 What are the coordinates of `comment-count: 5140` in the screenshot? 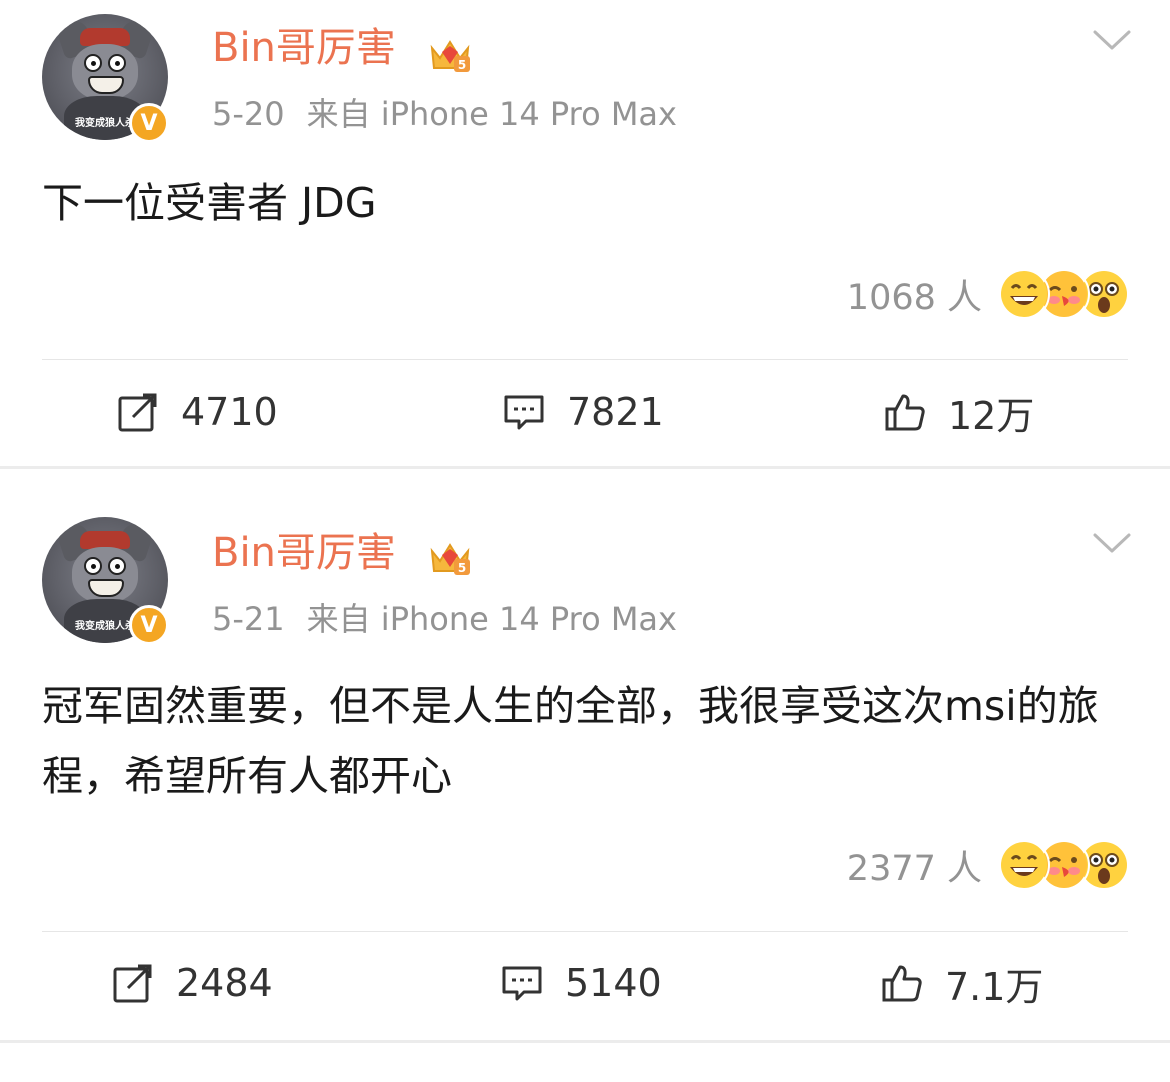 It's located at (613, 983).